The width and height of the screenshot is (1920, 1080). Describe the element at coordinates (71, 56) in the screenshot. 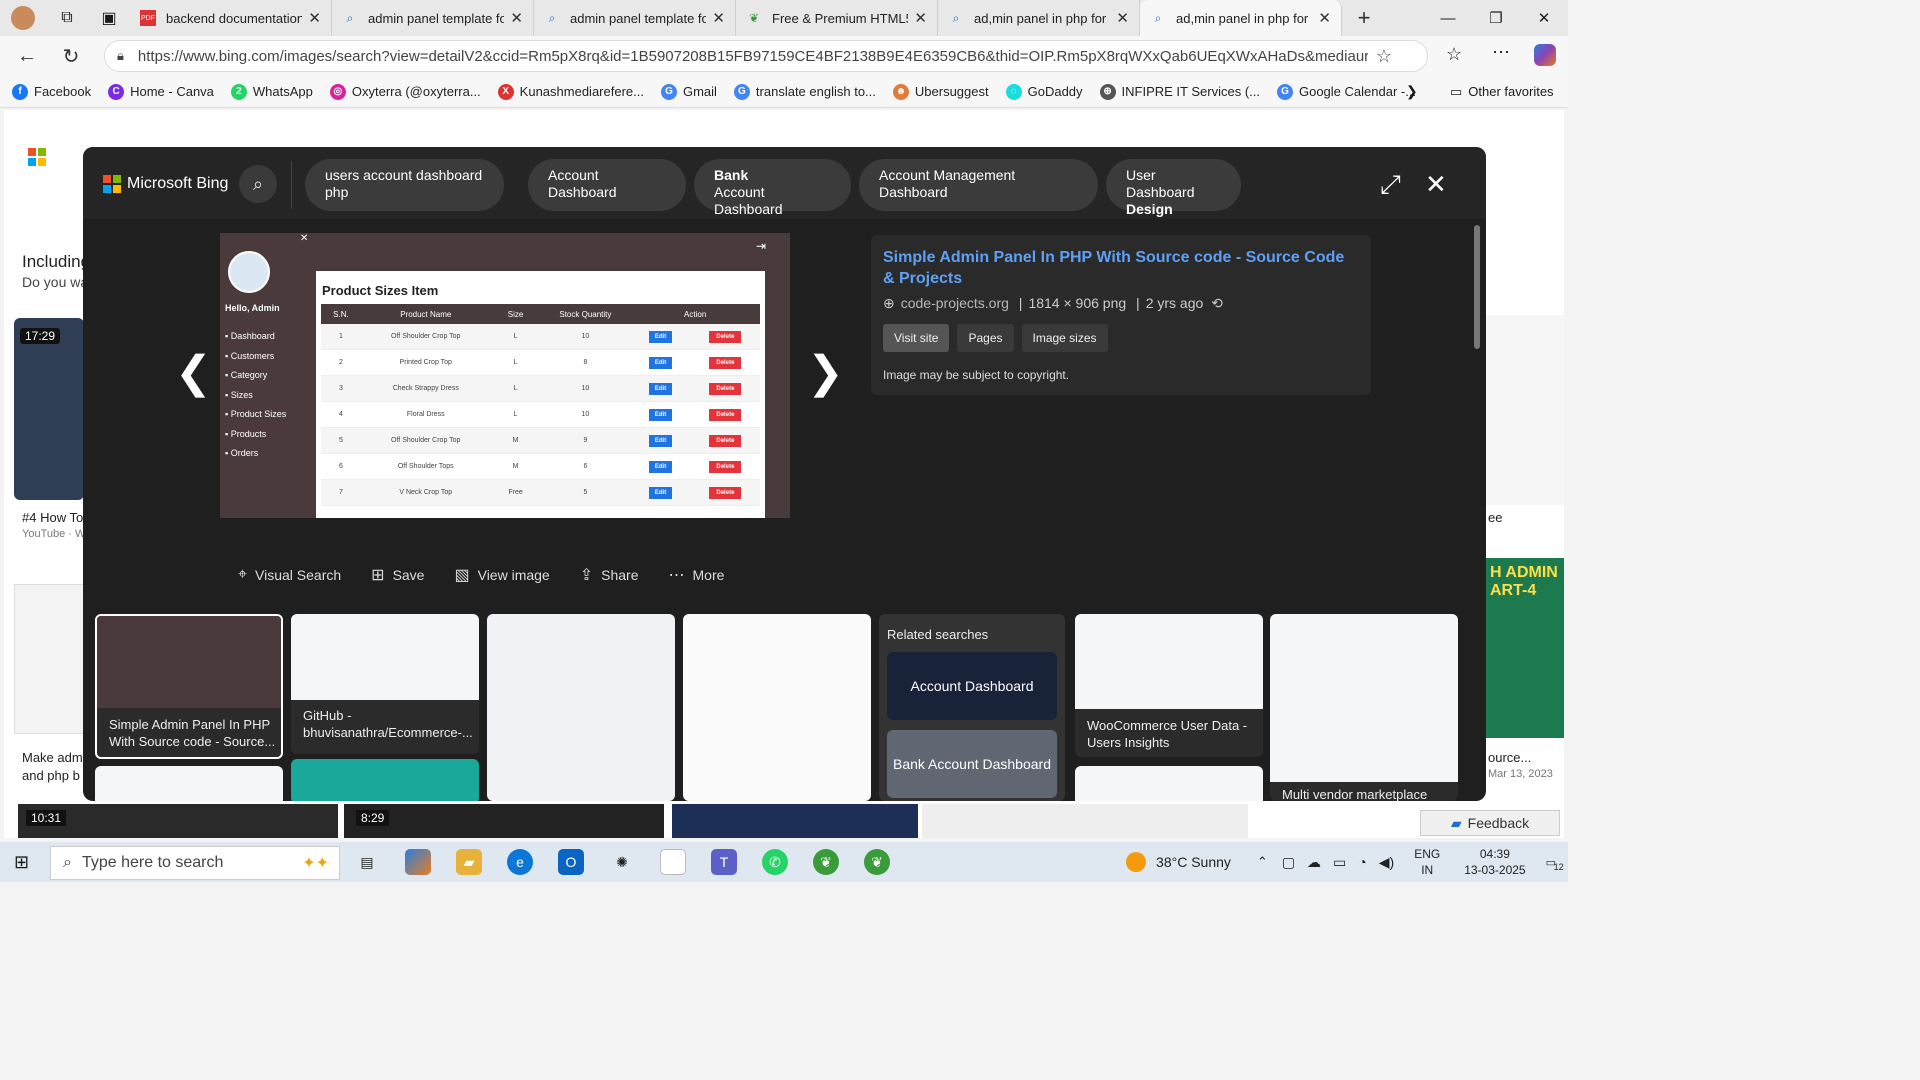

I see `refresh-button: ↻` at that location.